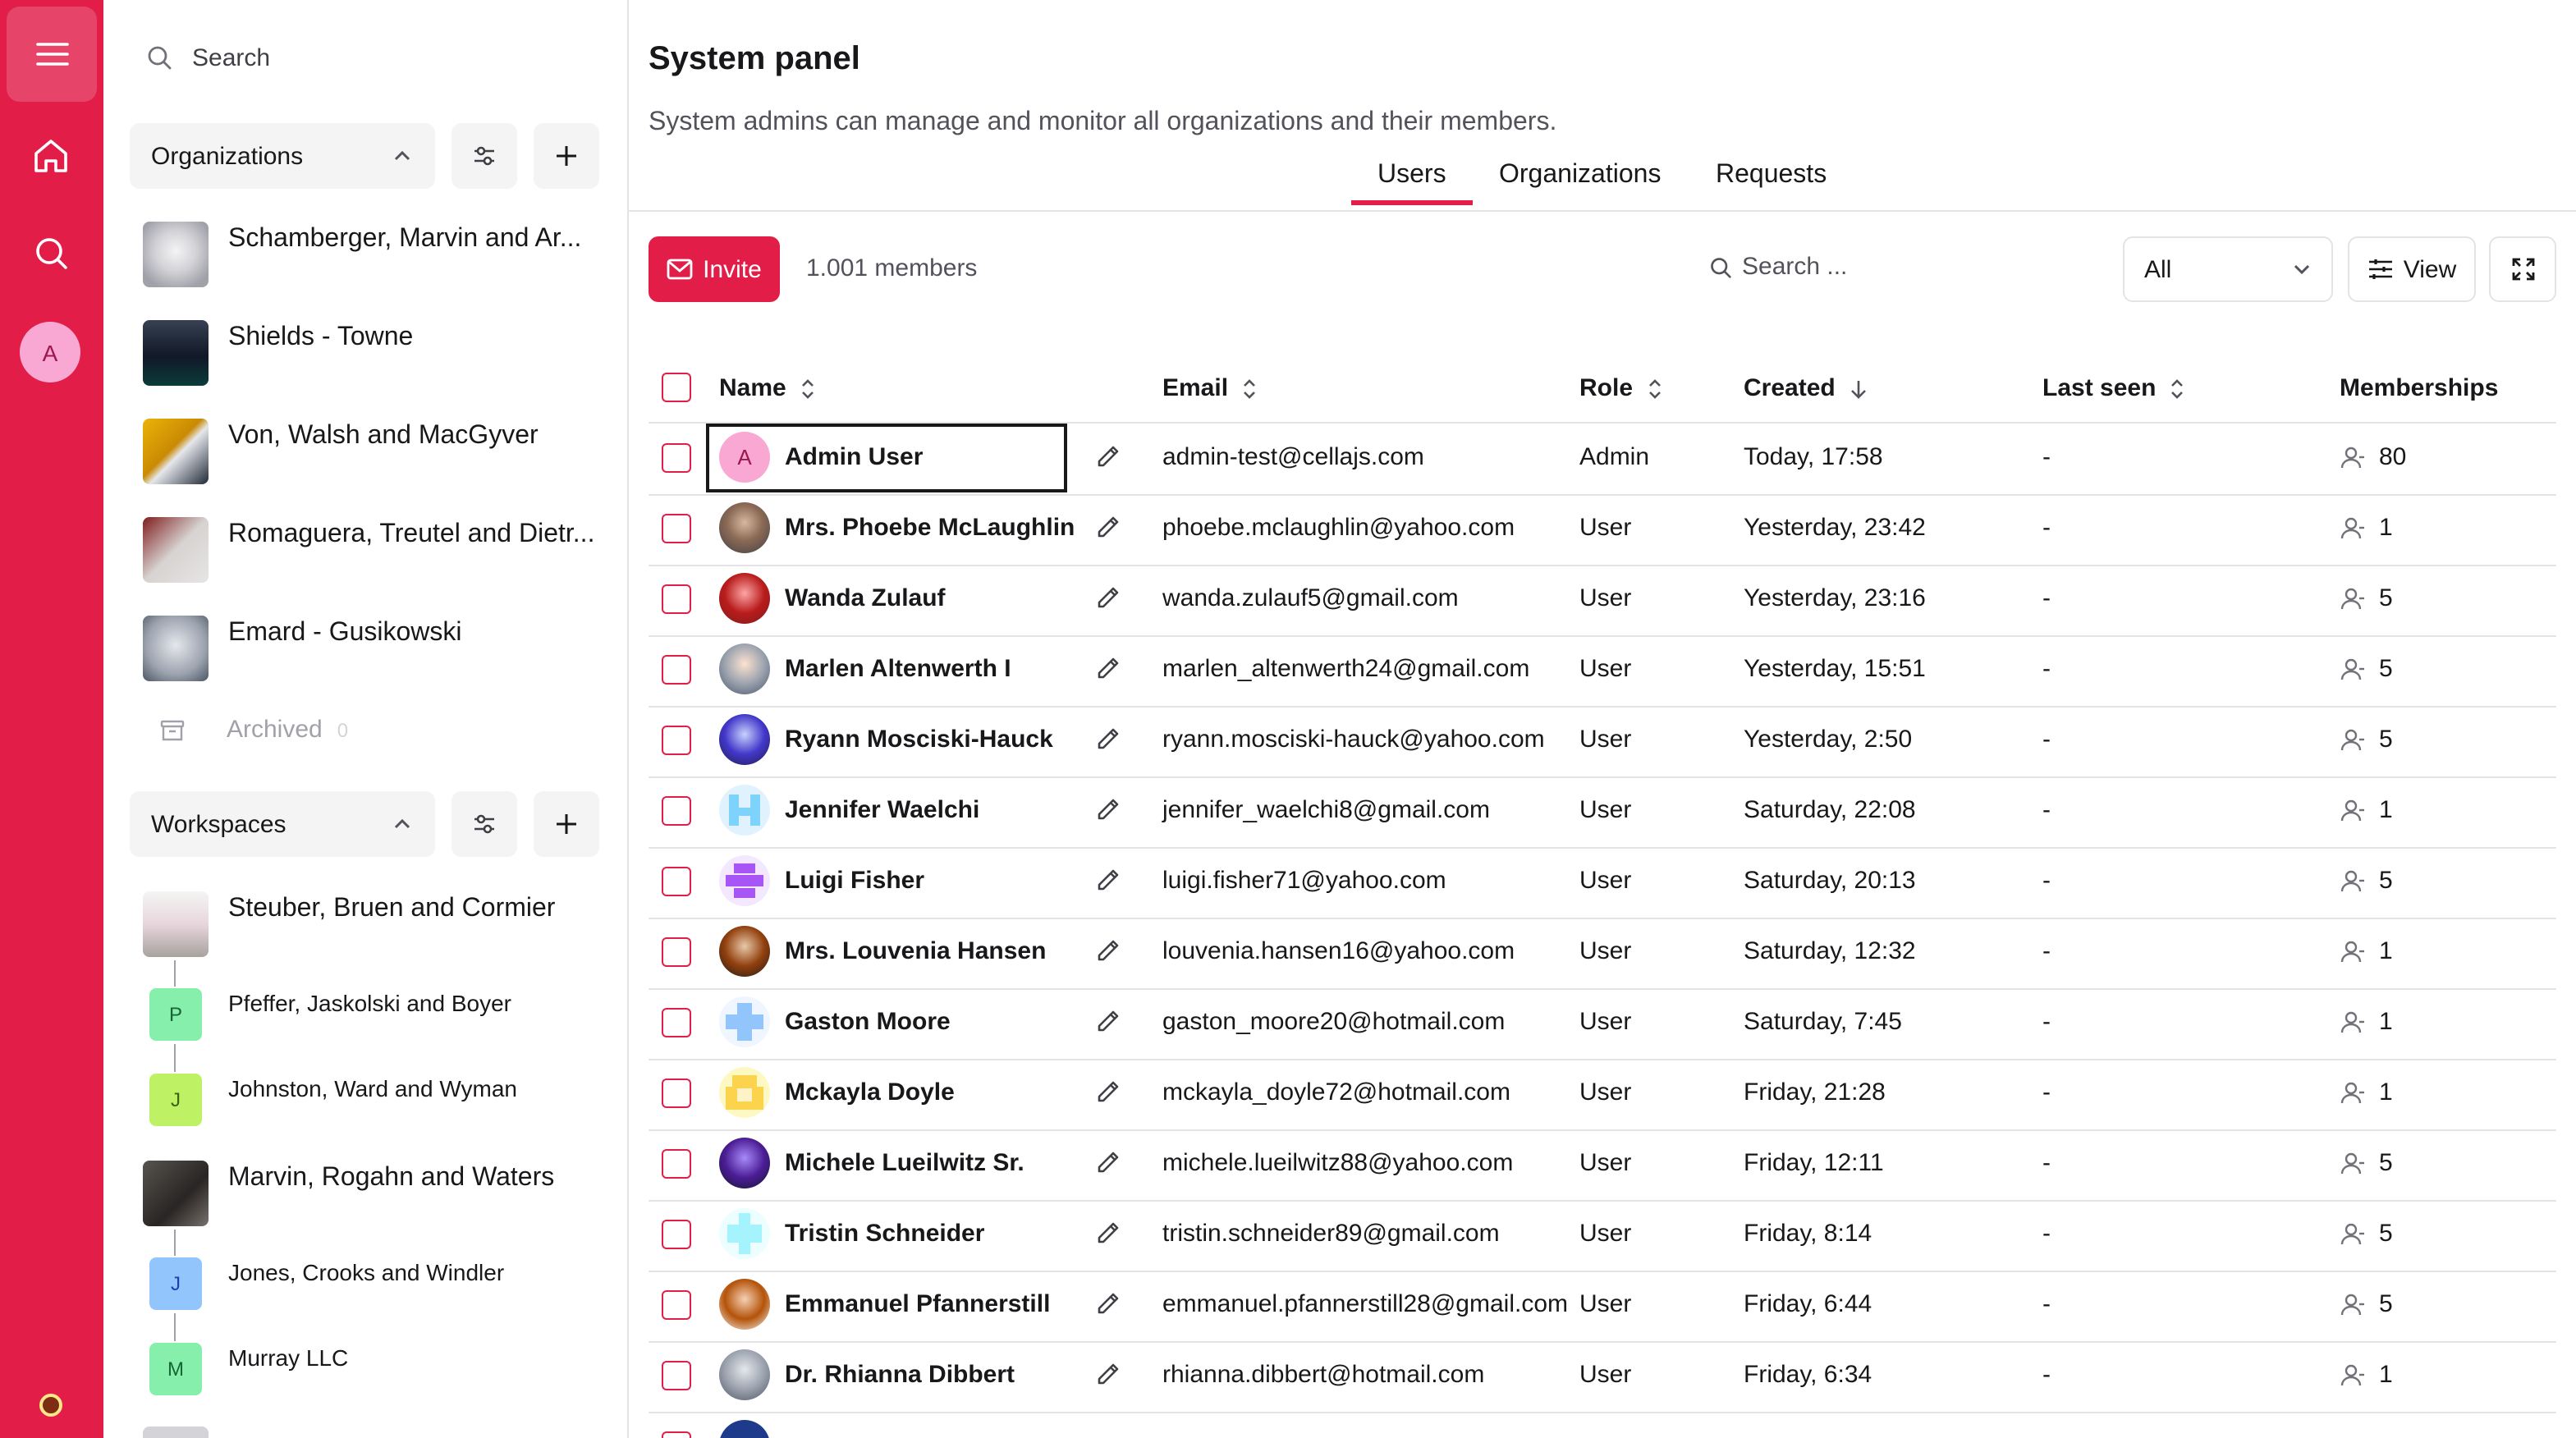  I want to click on sidebar-subworkspace-item: J Jones, Crooks and Windler, so click(327, 1283).